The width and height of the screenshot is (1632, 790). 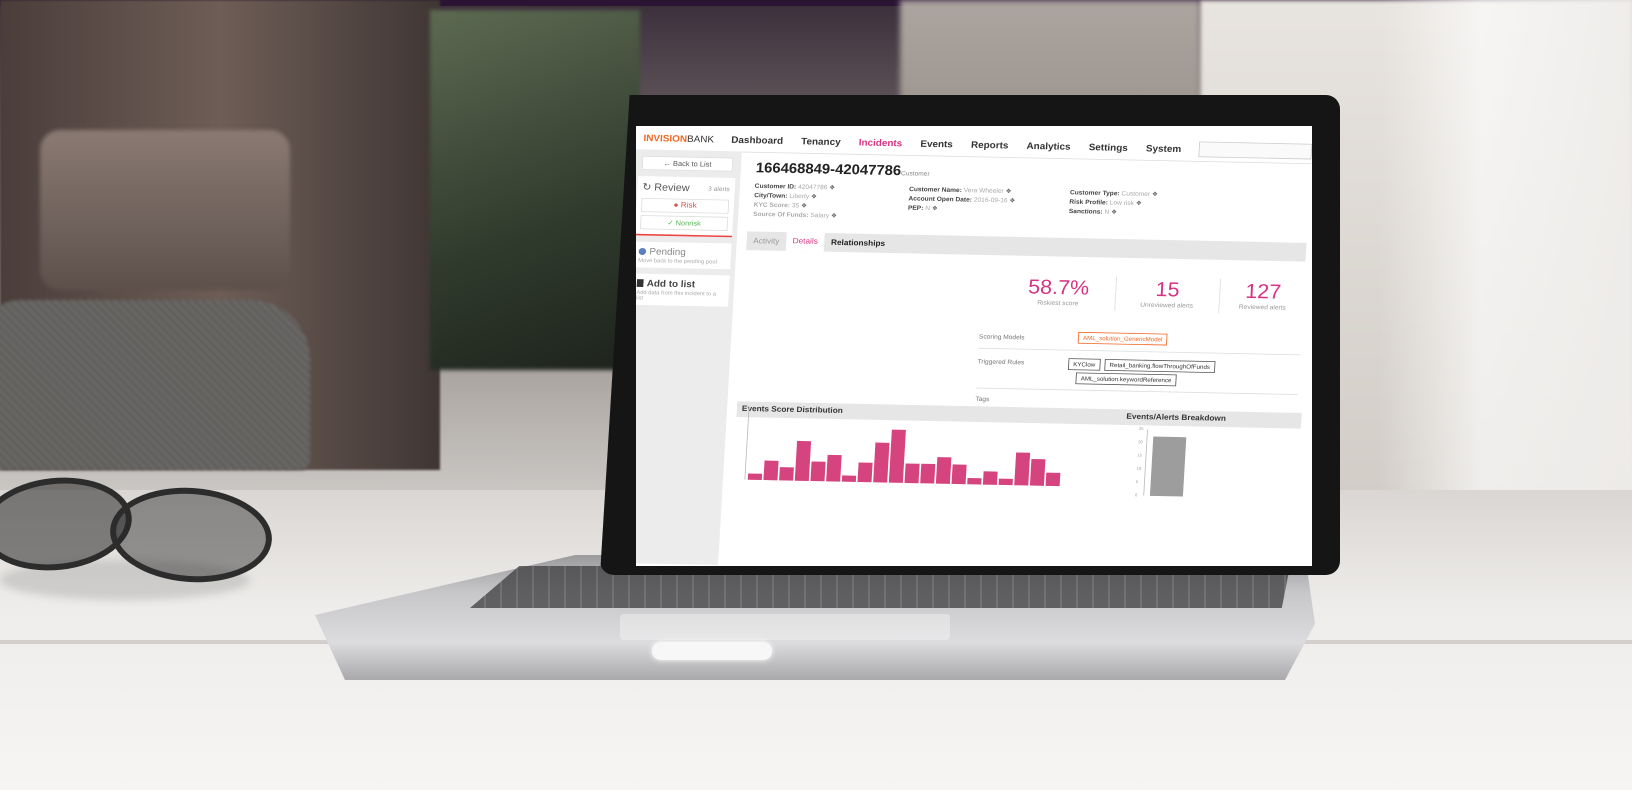 What do you see at coordinates (1168, 466) in the screenshot?
I see `breakdown-bar` at bounding box center [1168, 466].